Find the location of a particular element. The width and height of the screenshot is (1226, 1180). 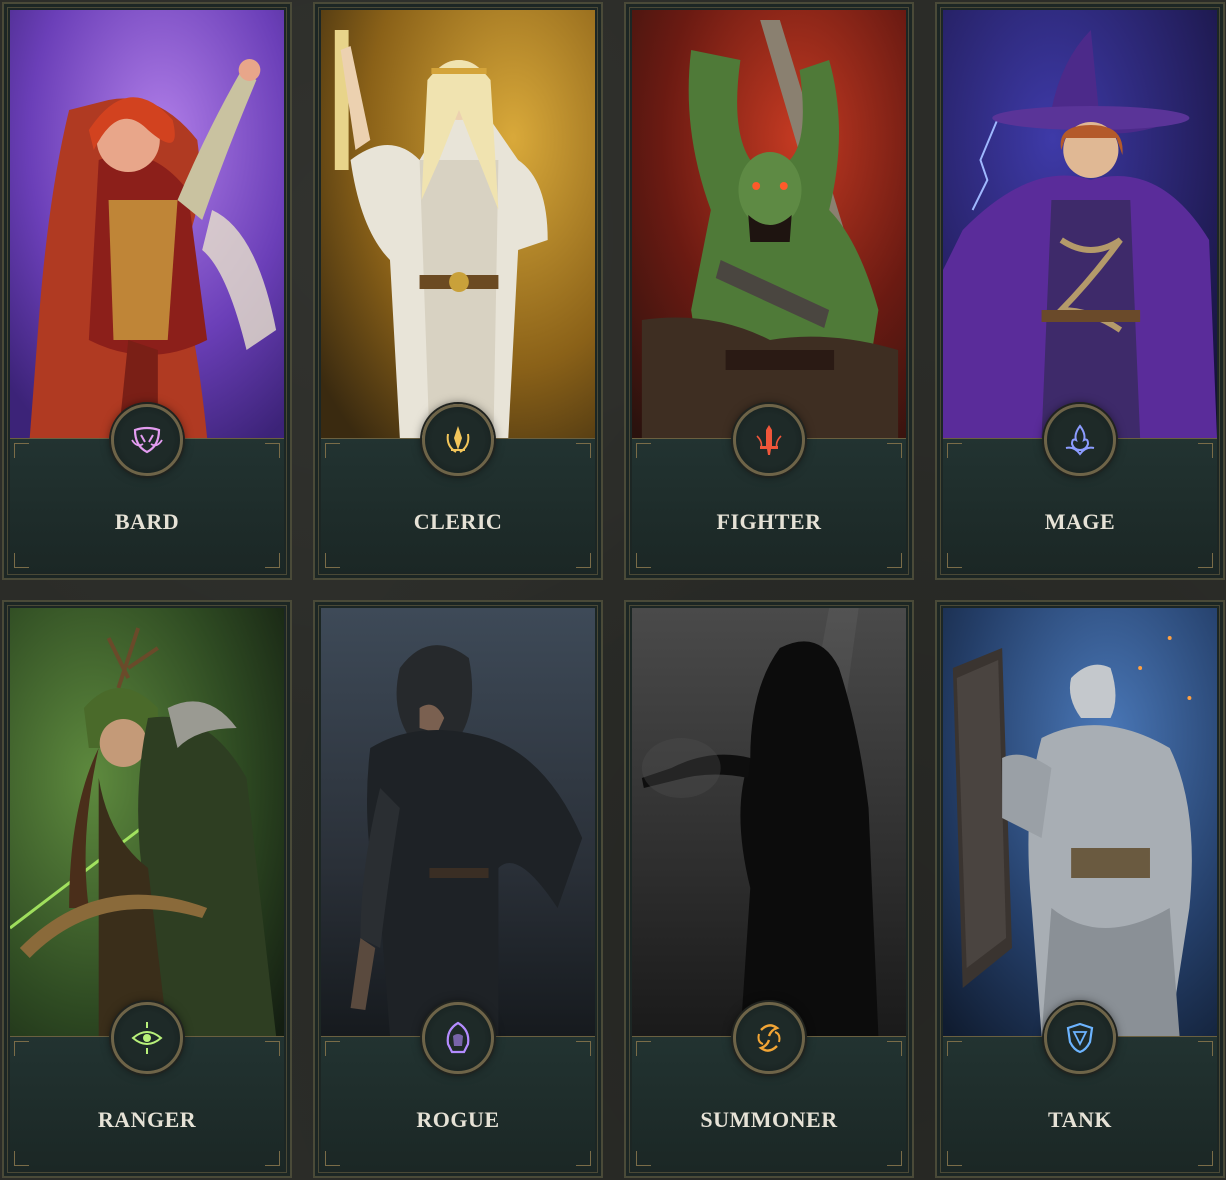

summoner-label: SUMMONER is located at coordinates (769, 1119).